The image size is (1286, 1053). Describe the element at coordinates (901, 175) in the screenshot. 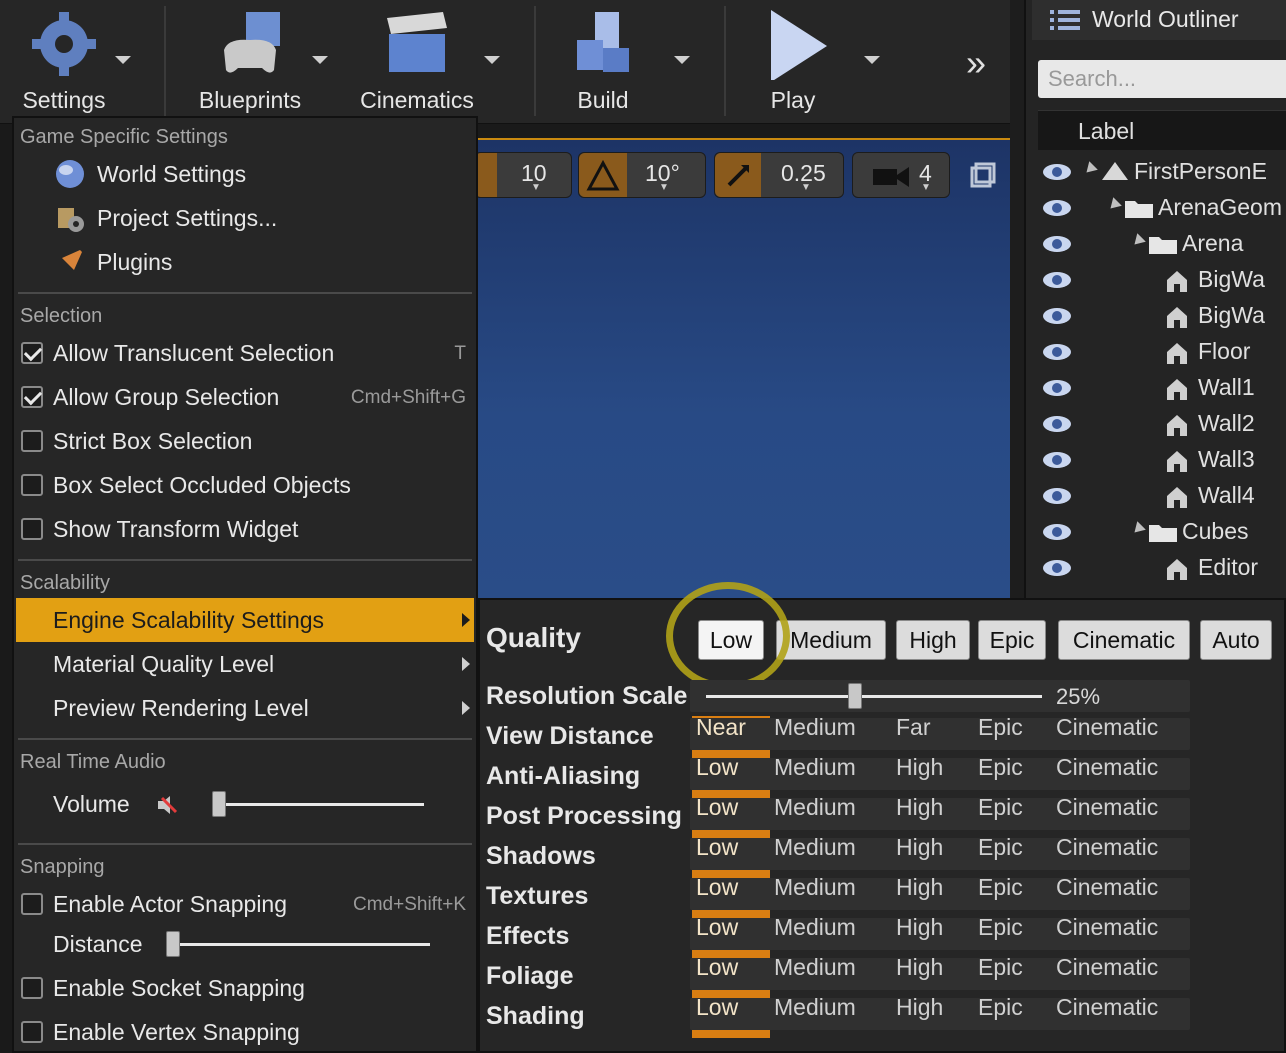

I see `camera-speed-control: 4 ▼` at that location.